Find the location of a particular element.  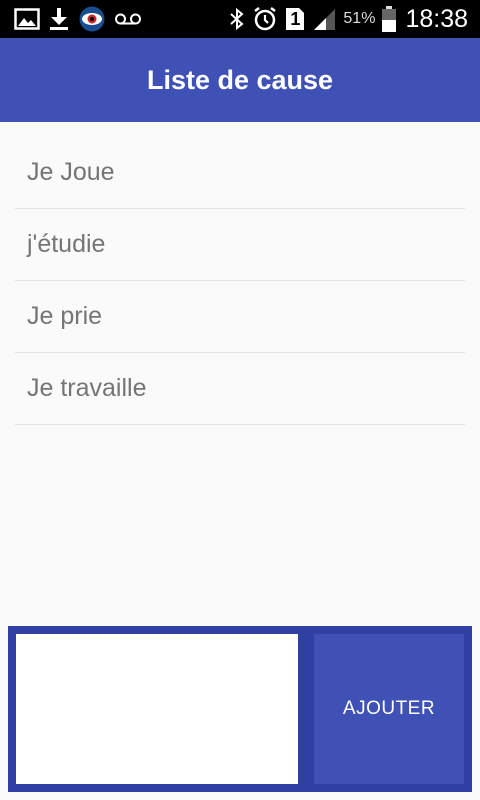

list-item: Je Joue is located at coordinates (240, 173).